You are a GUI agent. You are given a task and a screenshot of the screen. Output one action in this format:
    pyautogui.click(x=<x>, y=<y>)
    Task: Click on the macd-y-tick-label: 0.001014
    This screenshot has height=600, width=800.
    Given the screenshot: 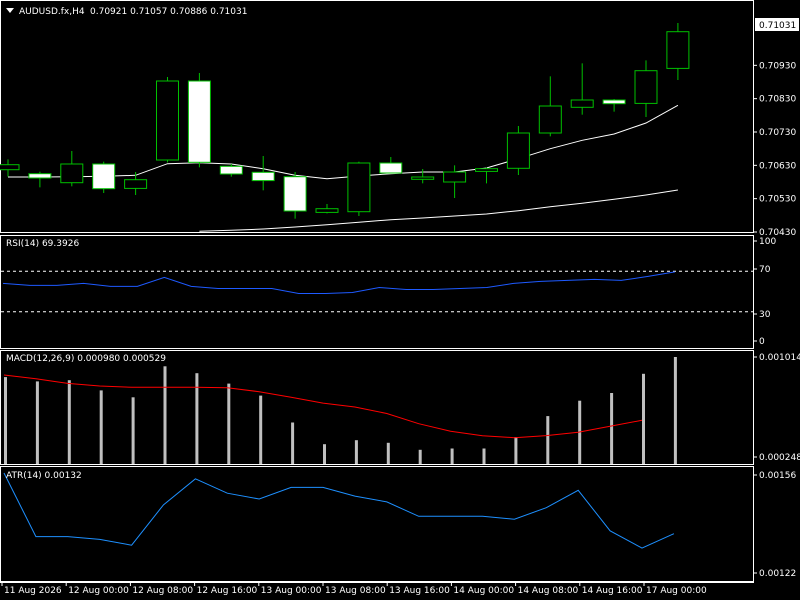 What is the action you would take?
    pyautogui.click(x=779, y=358)
    